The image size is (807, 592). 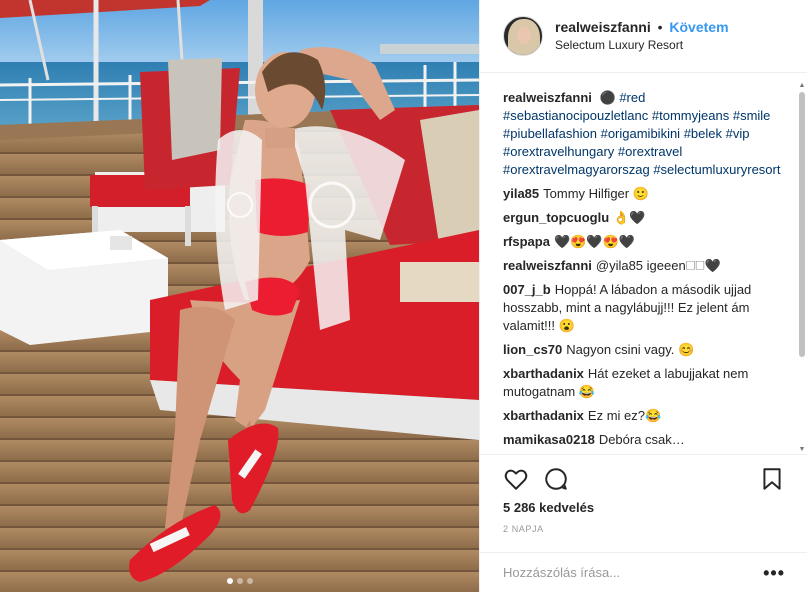 I want to click on avatar, so click(x=523, y=36).